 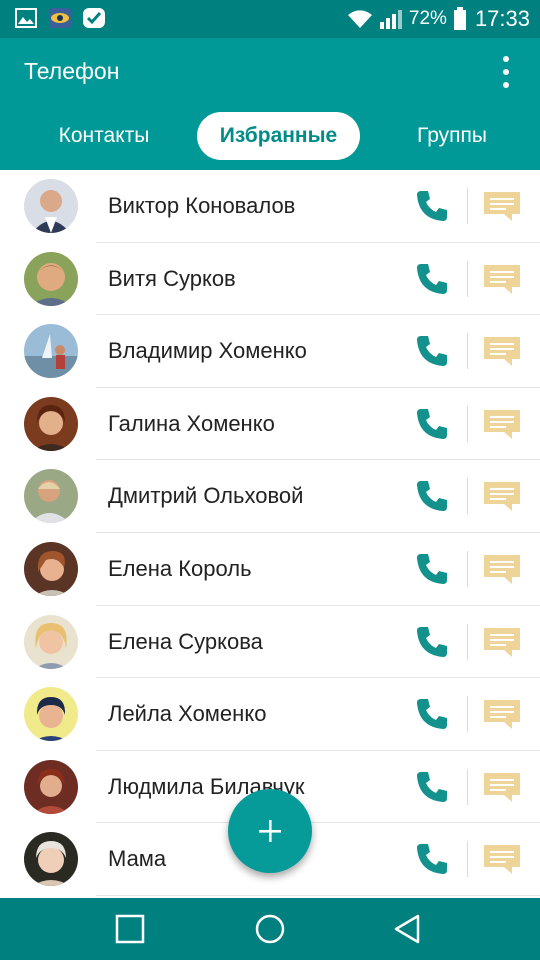 What do you see at coordinates (72, 71) in the screenshot?
I see `app-title: Телефон` at bounding box center [72, 71].